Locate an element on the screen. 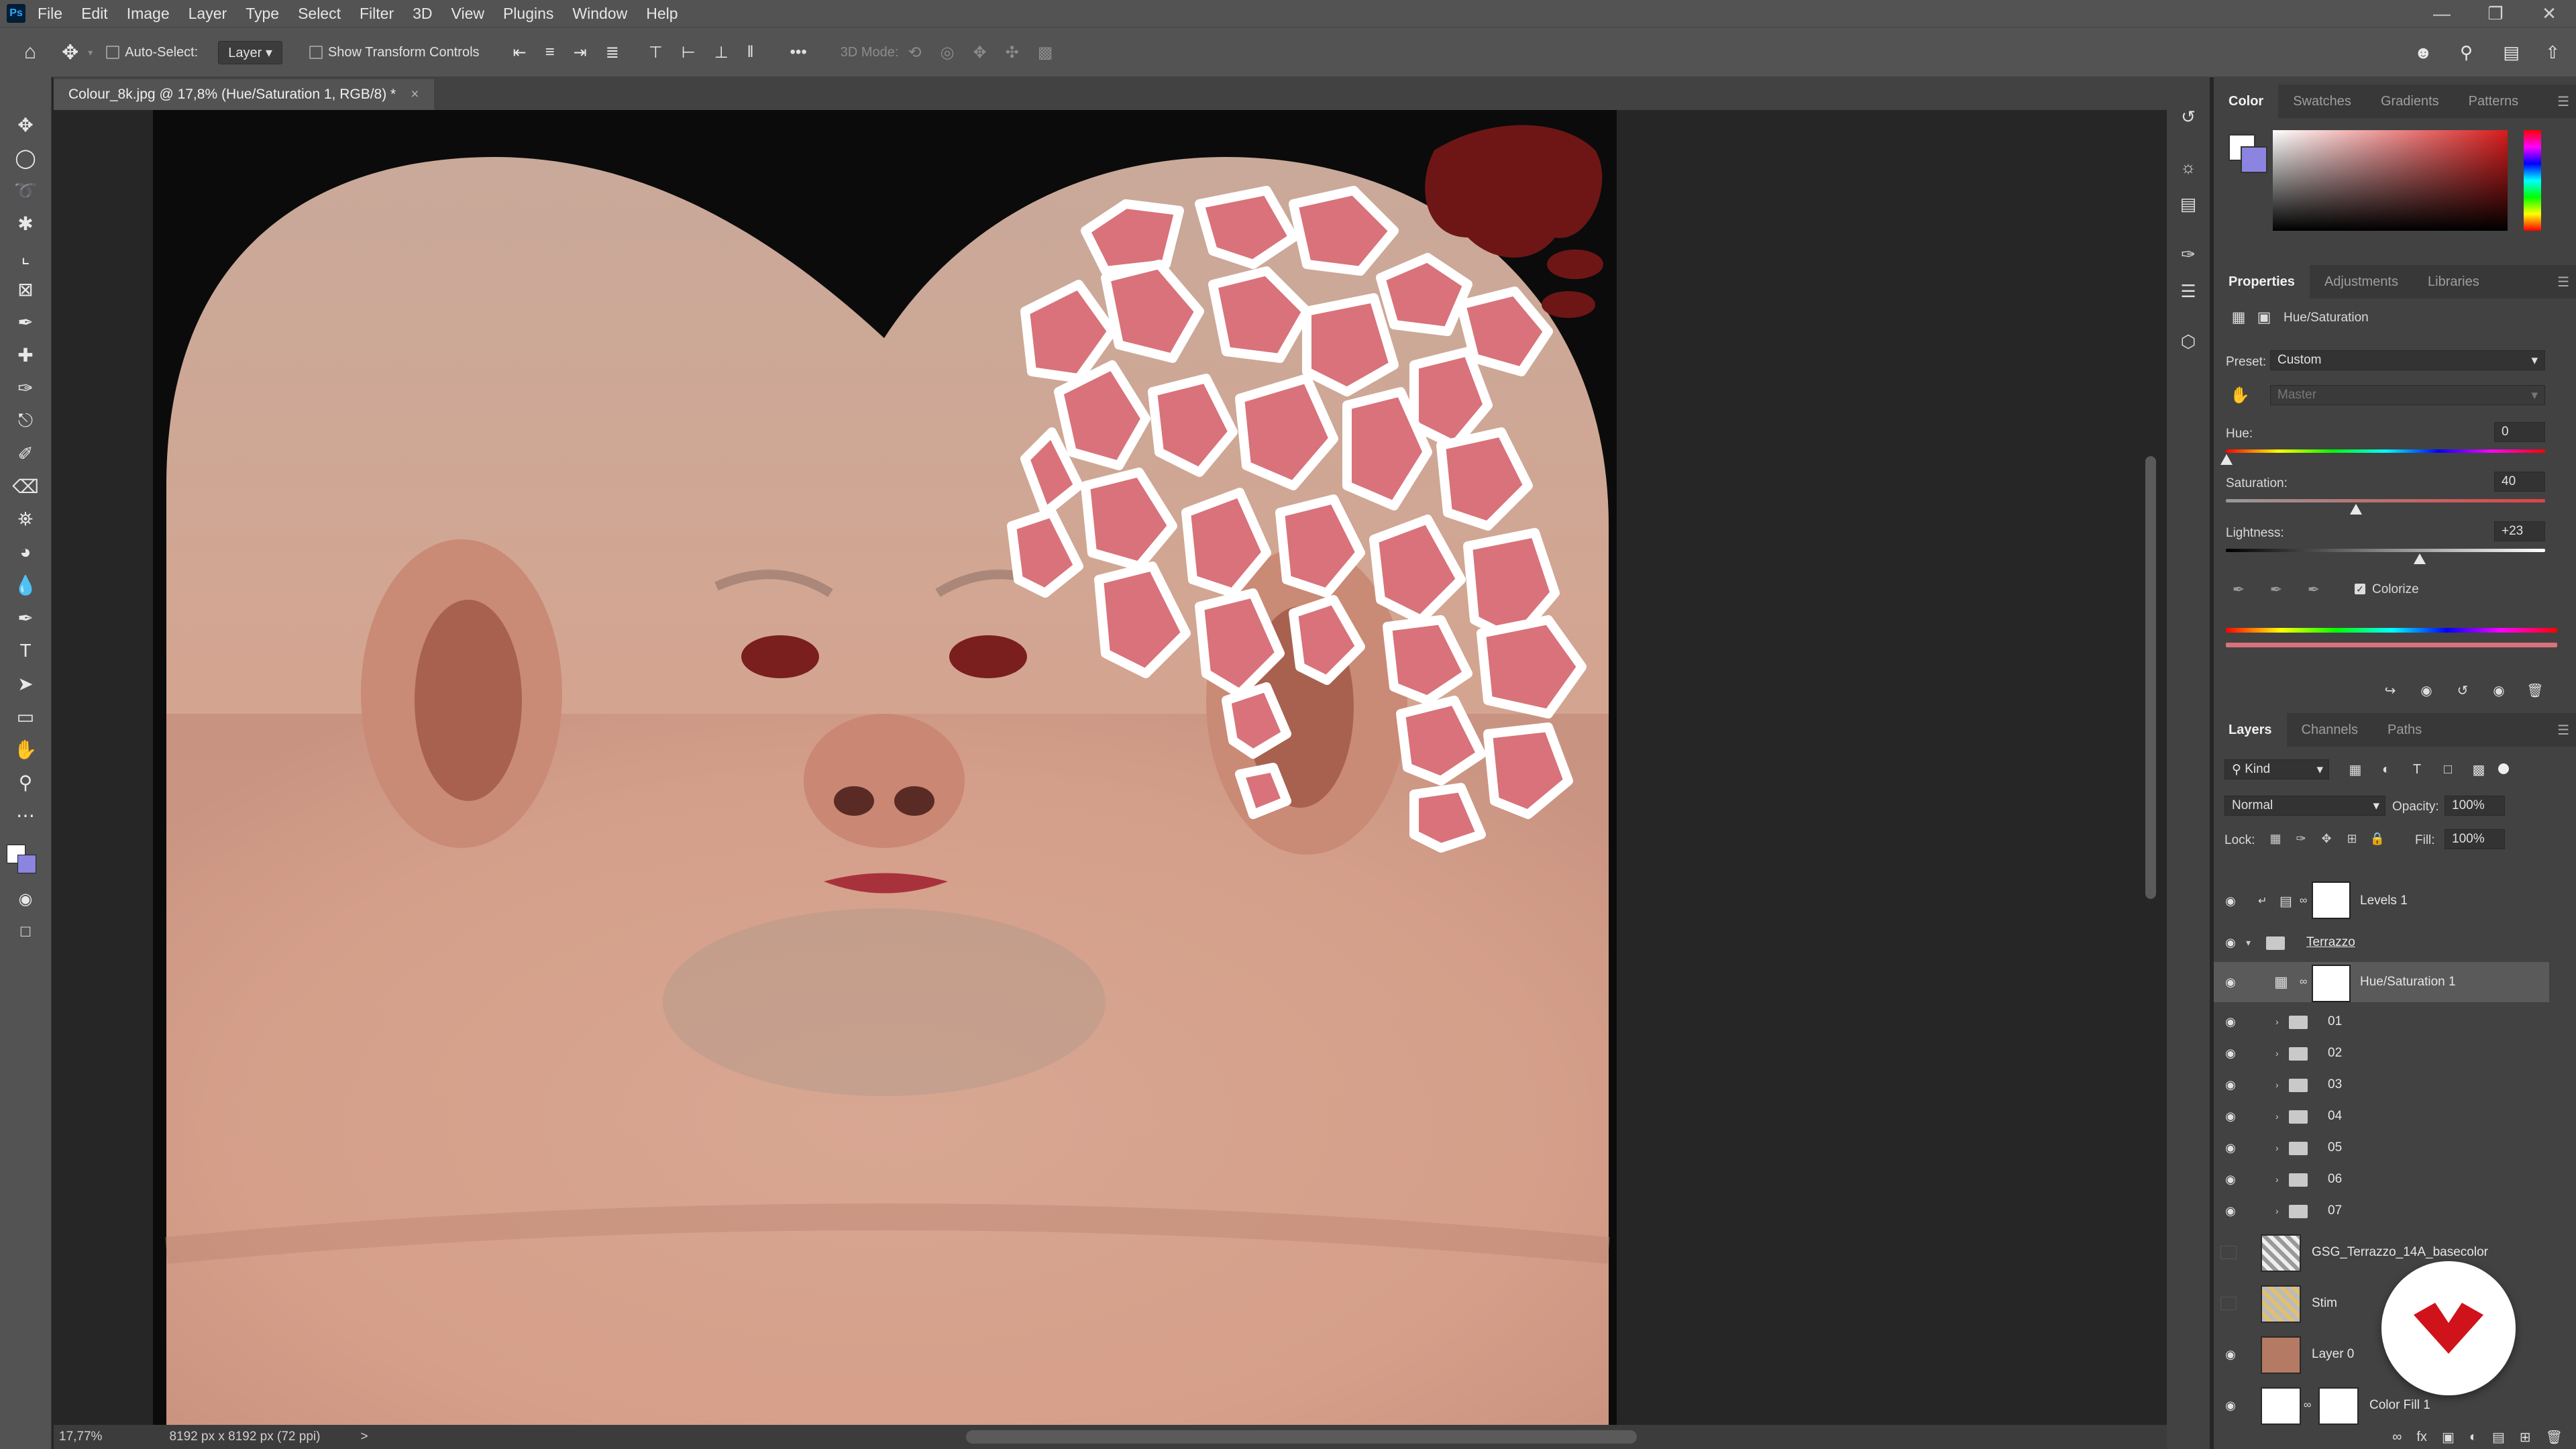 The height and width of the screenshot is (1449, 2576). menu-type: Type is located at coordinates (262, 14).